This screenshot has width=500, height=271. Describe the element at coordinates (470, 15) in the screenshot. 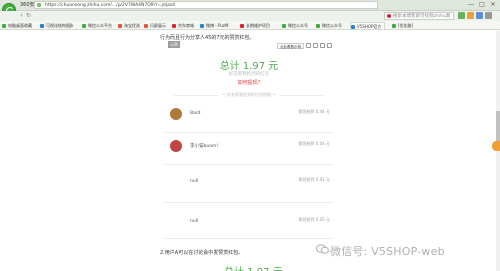

I see `favorites-icon` at that location.